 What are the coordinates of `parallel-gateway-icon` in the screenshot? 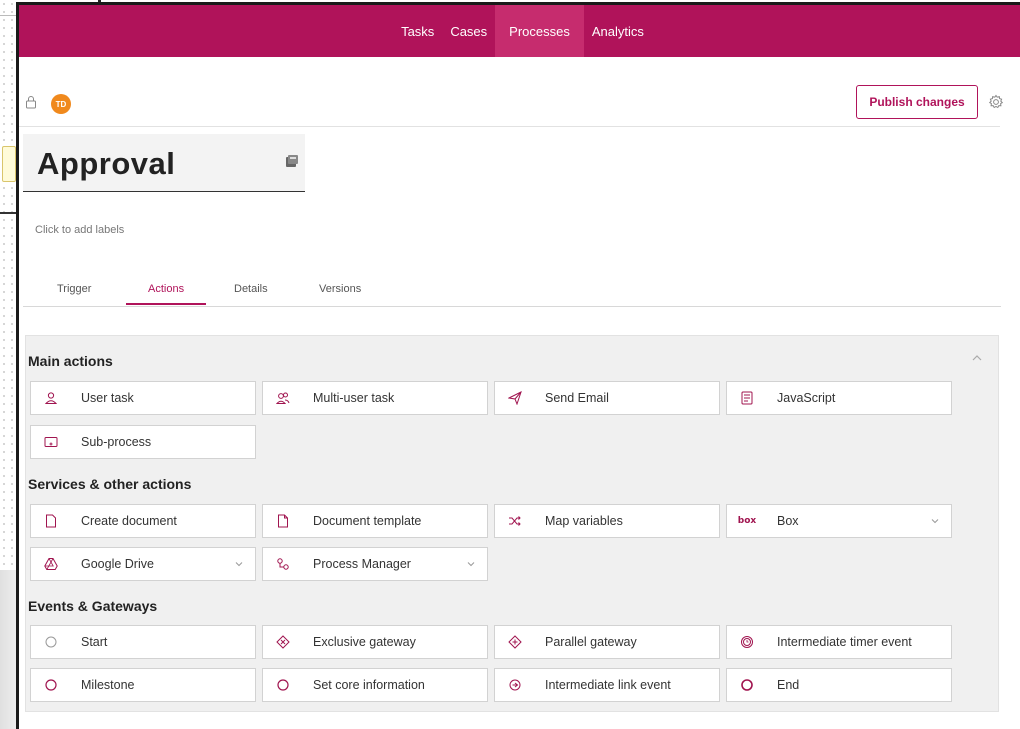 It's located at (515, 642).